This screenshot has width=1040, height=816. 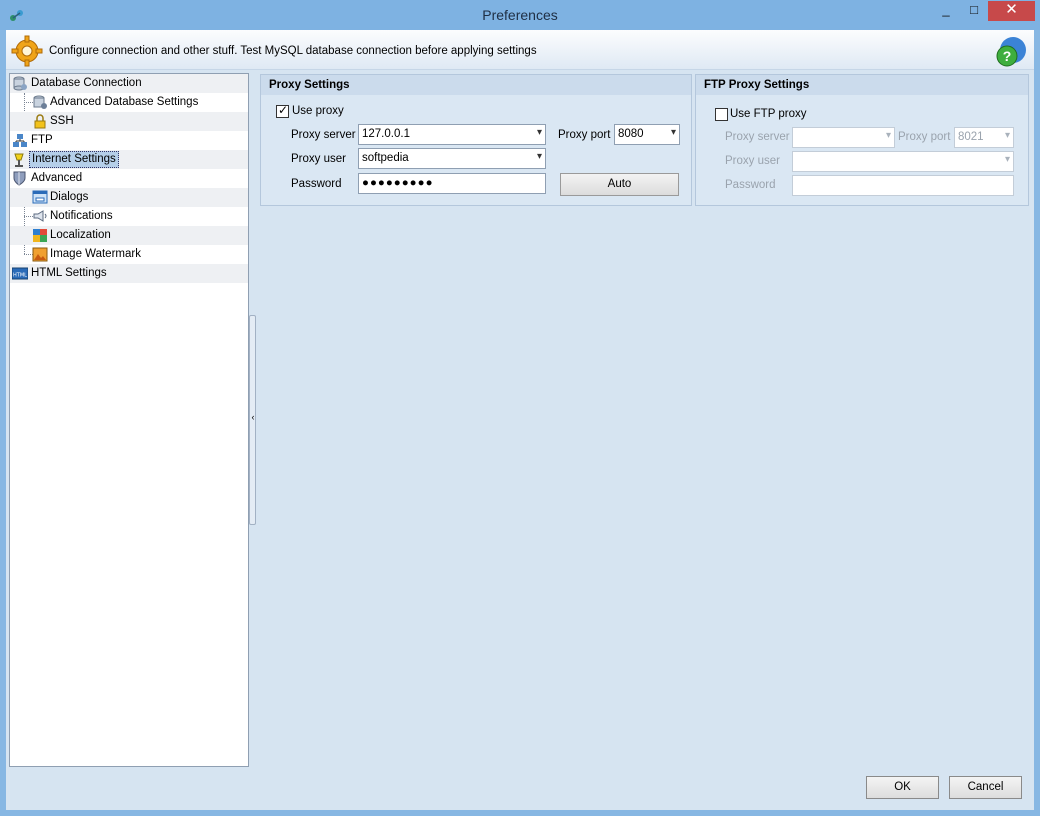 I want to click on ftp-proxy-user-label: Proxy user, so click(x=752, y=161).